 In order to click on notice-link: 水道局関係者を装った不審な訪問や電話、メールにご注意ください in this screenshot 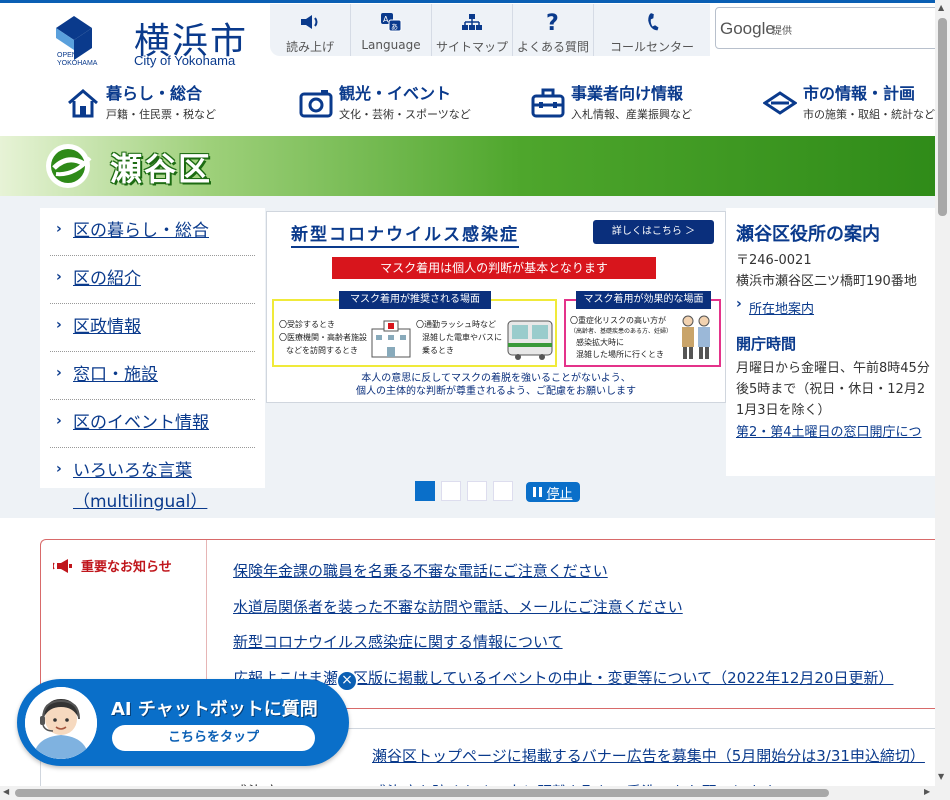, I will do `click(563, 608)`.